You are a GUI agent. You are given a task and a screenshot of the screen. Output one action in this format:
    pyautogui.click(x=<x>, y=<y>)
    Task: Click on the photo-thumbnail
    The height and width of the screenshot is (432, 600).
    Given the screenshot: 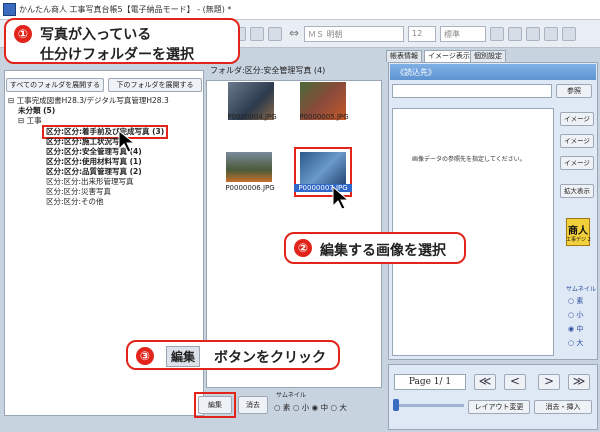 What is the action you would take?
    pyautogui.click(x=249, y=167)
    